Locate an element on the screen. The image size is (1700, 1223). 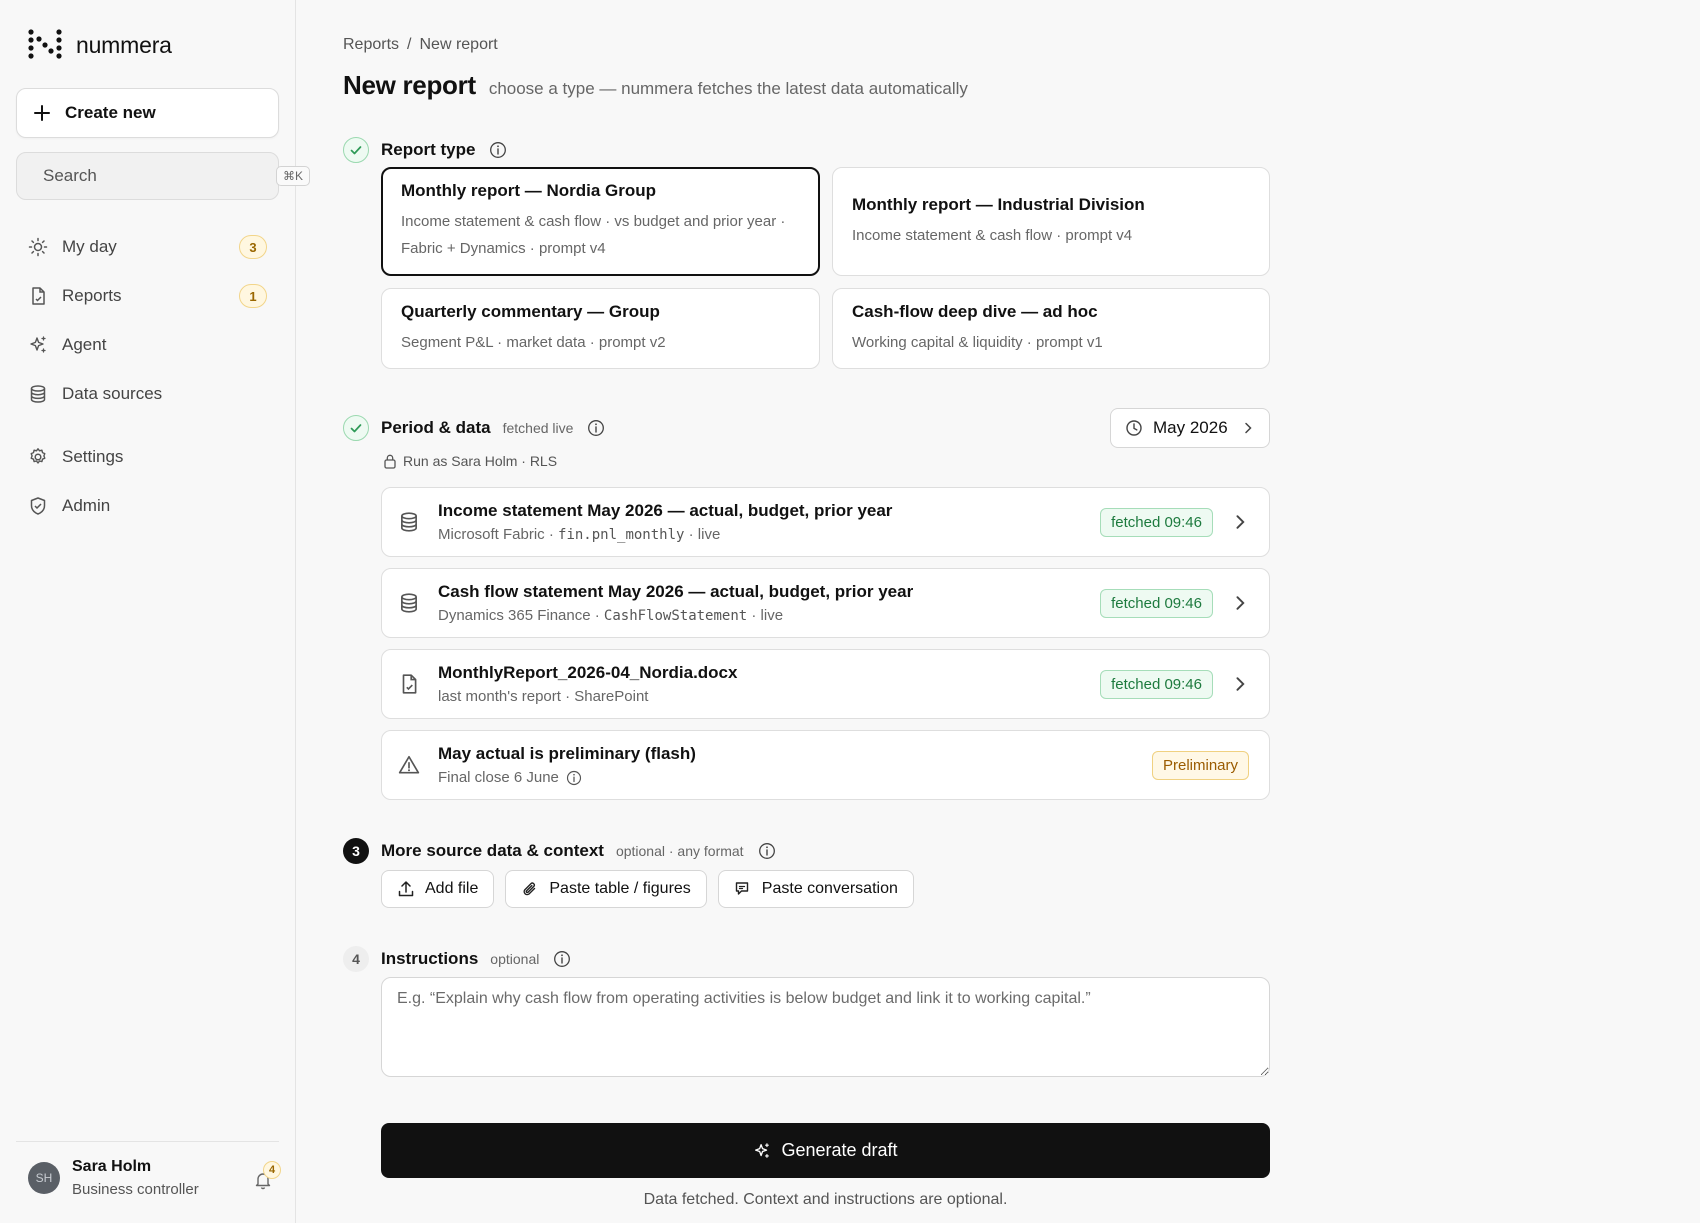
user-name: Sara Holm is located at coordinates (112, 1166).